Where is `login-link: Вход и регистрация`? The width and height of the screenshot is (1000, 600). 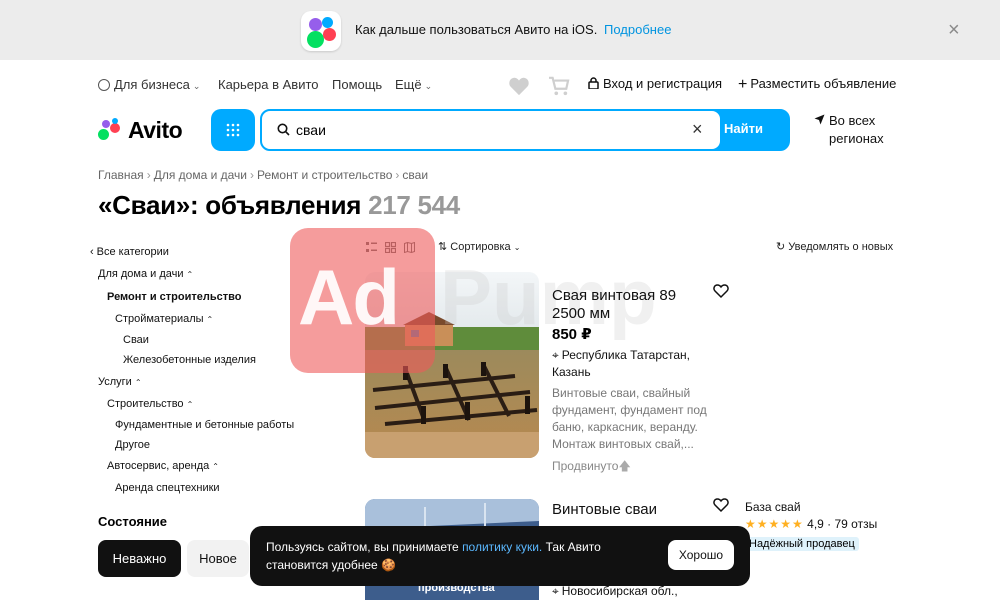
login-link: Вход и регистрация is located at coordinates (655, 83).